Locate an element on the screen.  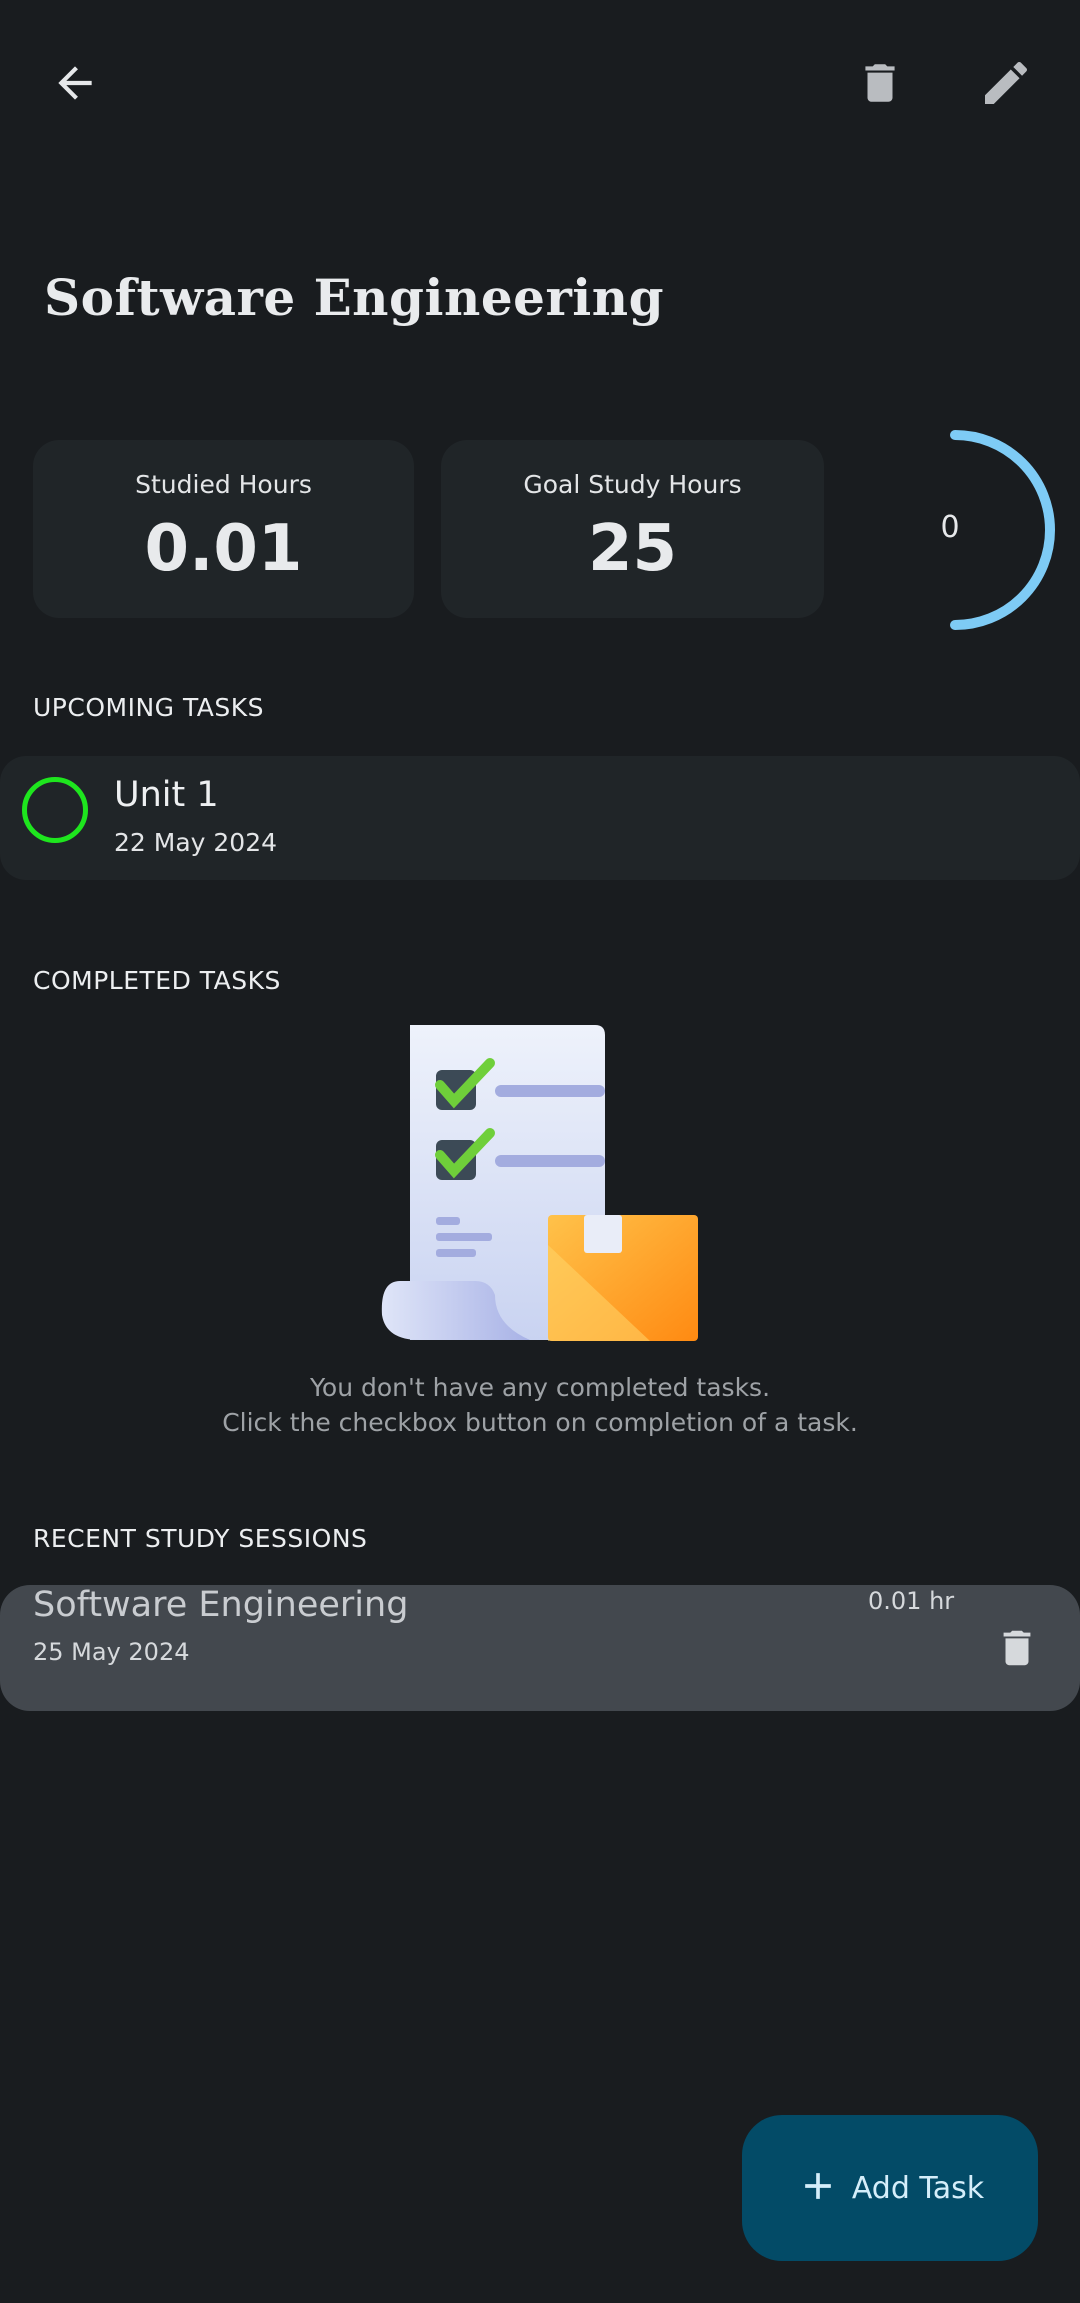
edit-subject-button is located at coordinates (1006, 83).